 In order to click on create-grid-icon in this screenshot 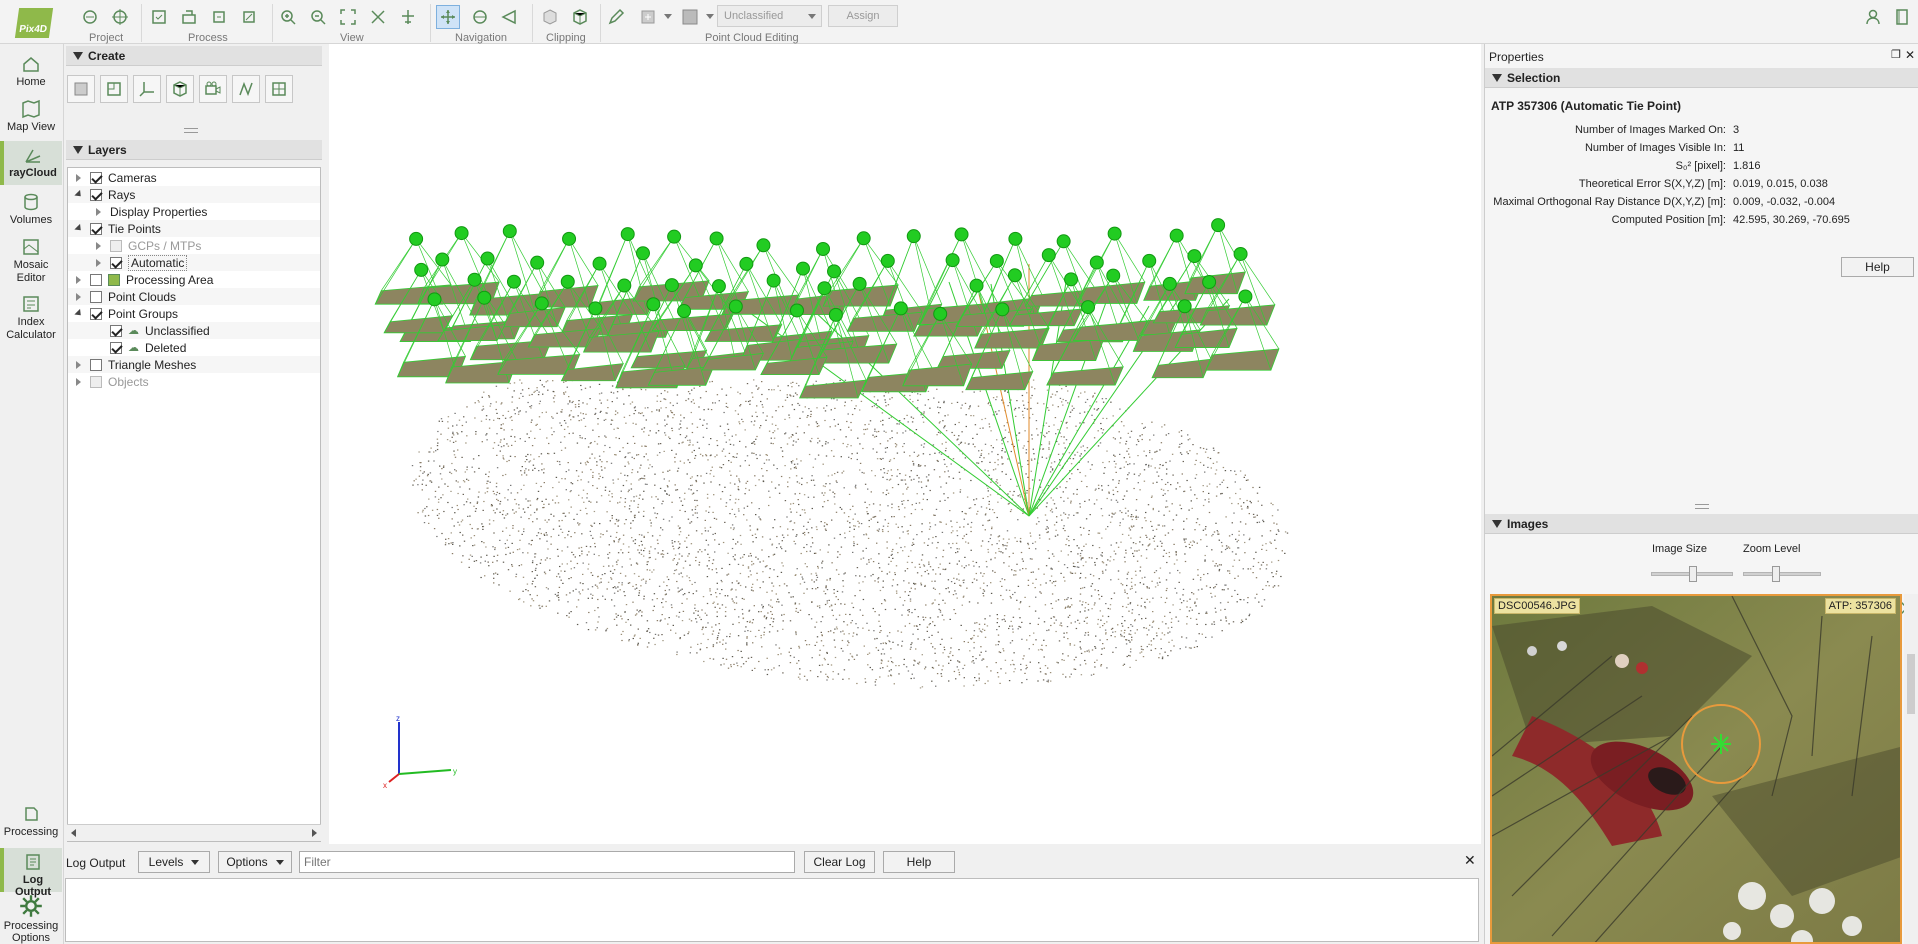, I will do `click(279, 89)`.